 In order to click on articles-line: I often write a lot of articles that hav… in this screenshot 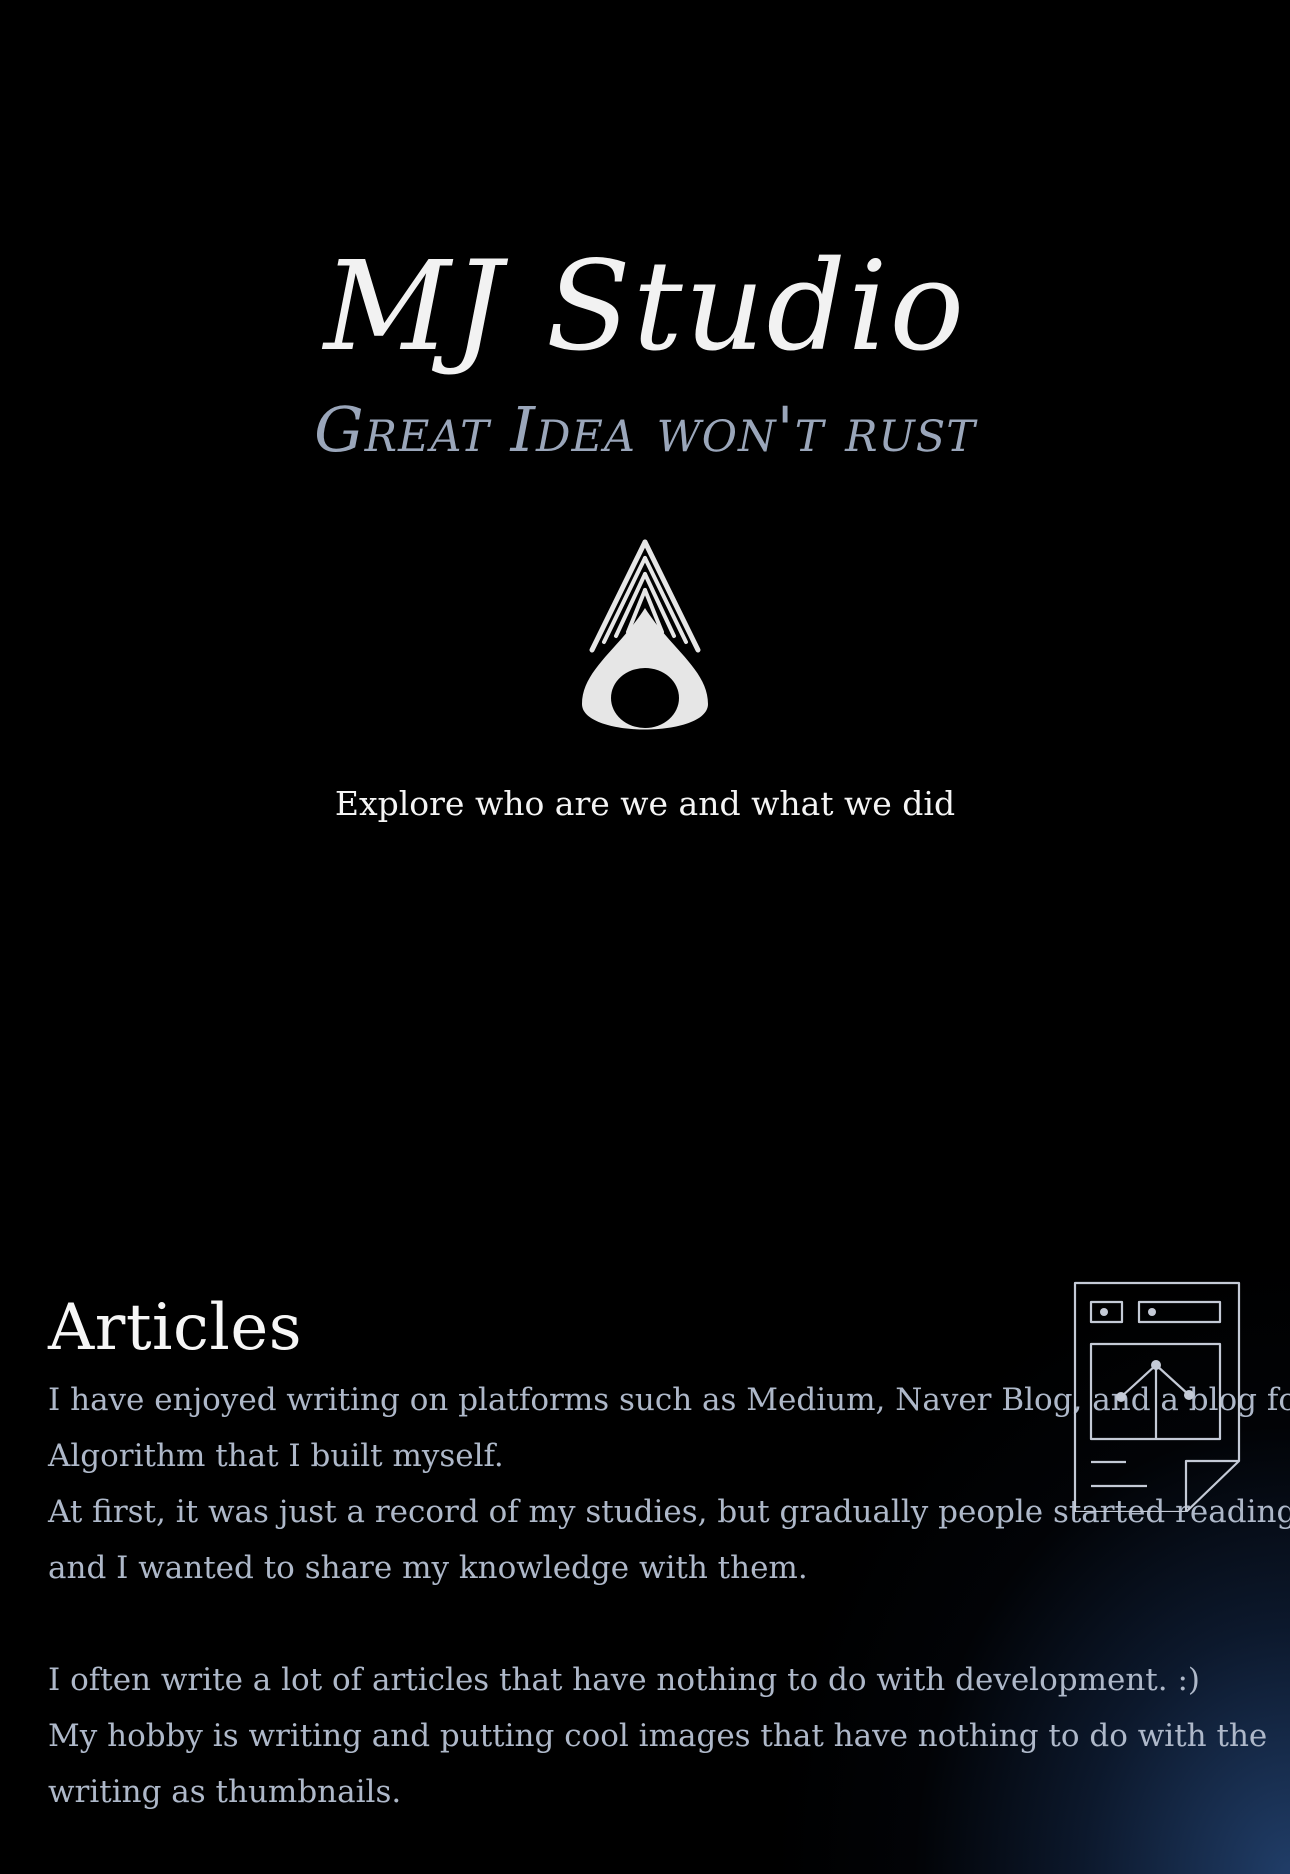, I will do `click(624, 1680)`.